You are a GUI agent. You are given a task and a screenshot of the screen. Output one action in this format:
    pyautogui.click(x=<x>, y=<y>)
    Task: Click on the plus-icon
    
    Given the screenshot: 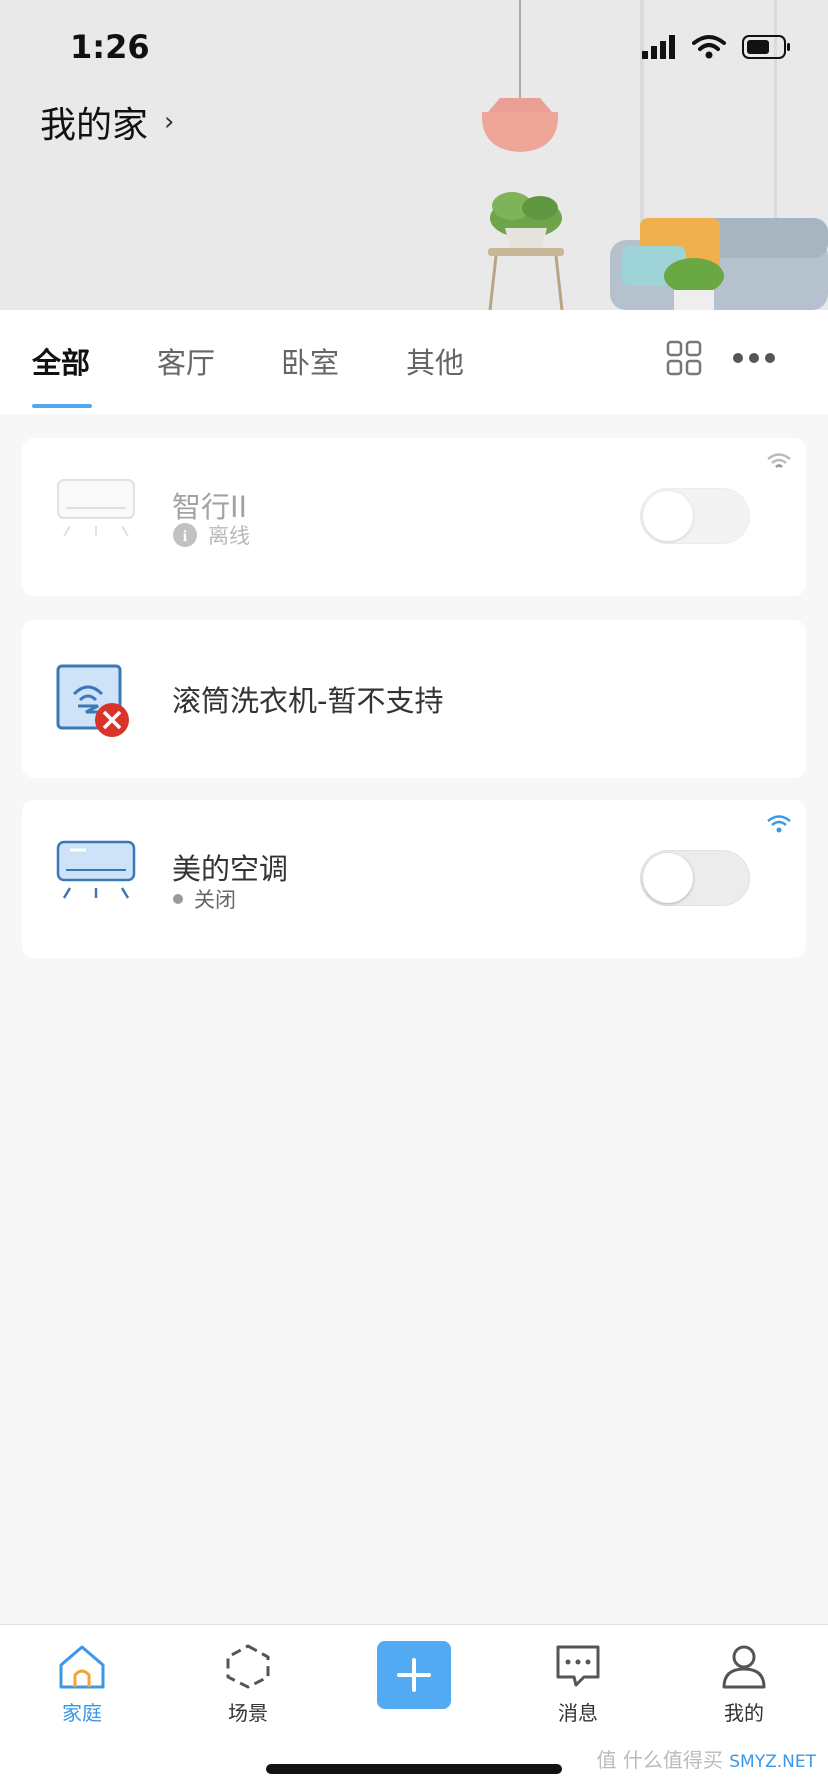 What is the action you would take?
    pyautogui.click(x=414, y=1675)
    